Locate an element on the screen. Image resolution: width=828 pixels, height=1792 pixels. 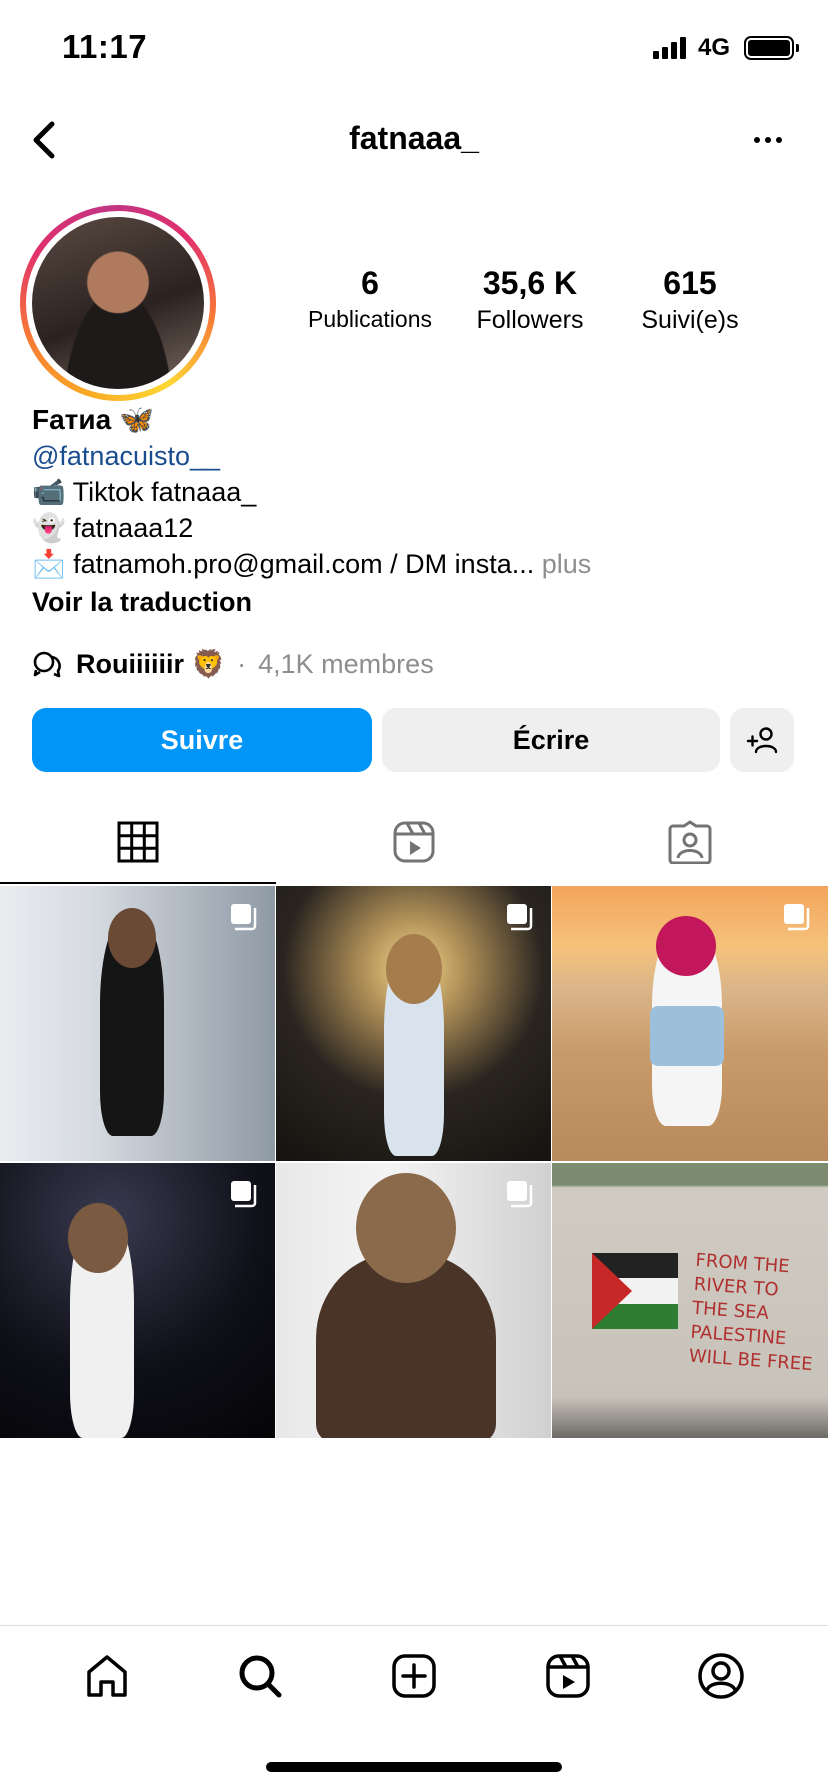
stat-publications: 6 Publications is located at coordinates (370, 300).